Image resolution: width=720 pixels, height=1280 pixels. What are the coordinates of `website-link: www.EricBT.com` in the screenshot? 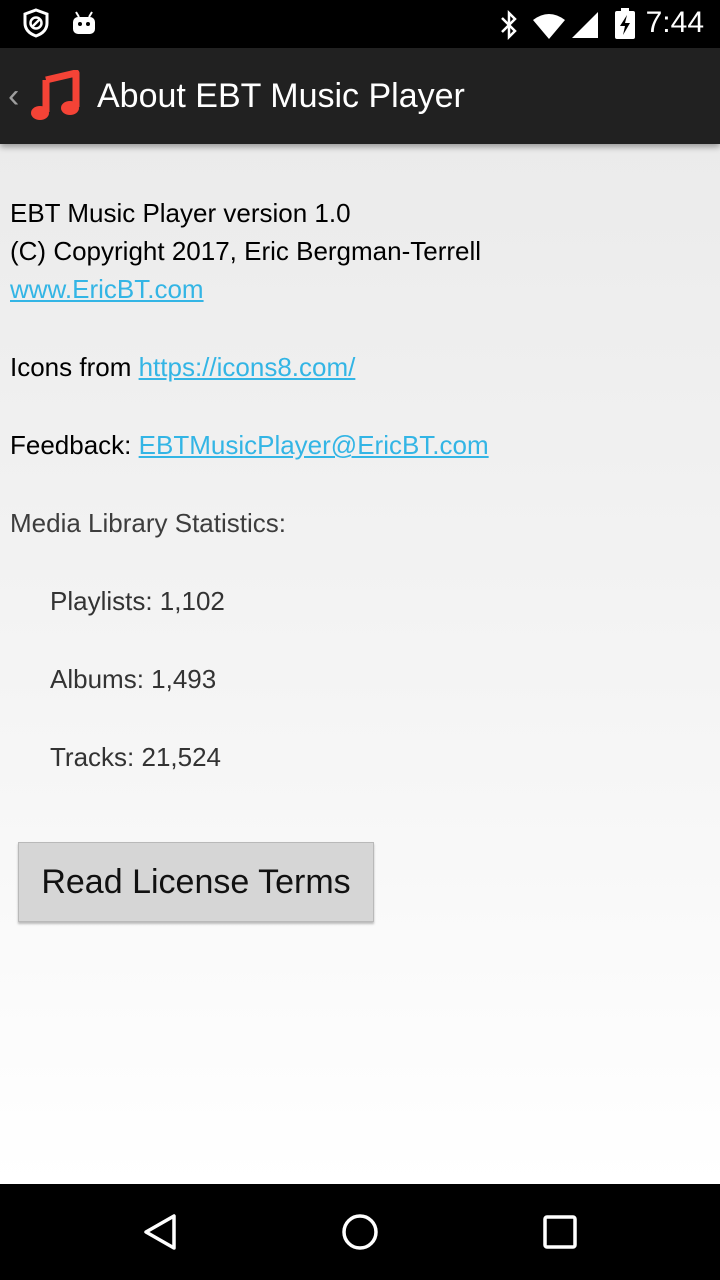 It's located at (107, 289).